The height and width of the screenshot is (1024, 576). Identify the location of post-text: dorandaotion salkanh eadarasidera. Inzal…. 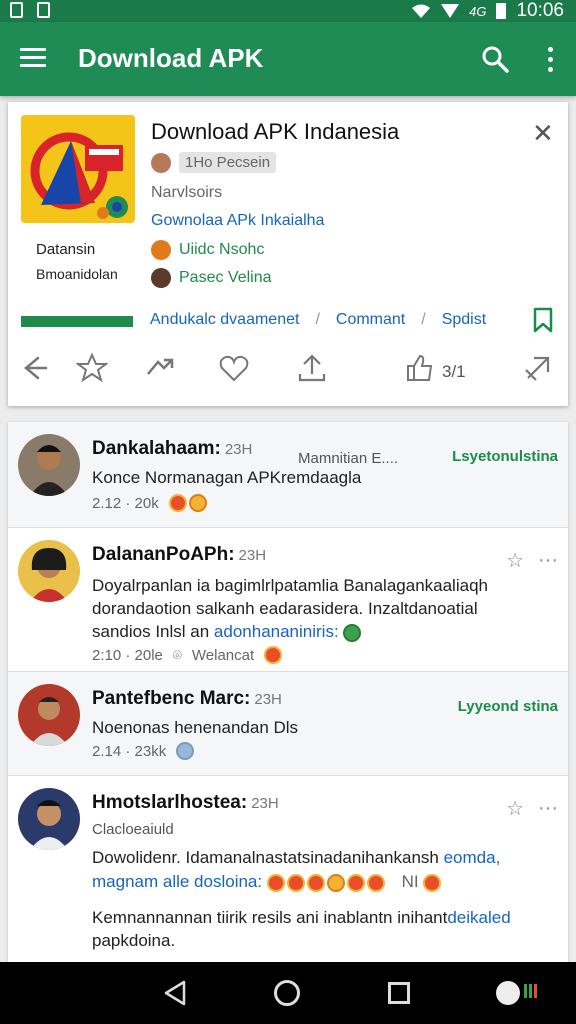
(285, 608).